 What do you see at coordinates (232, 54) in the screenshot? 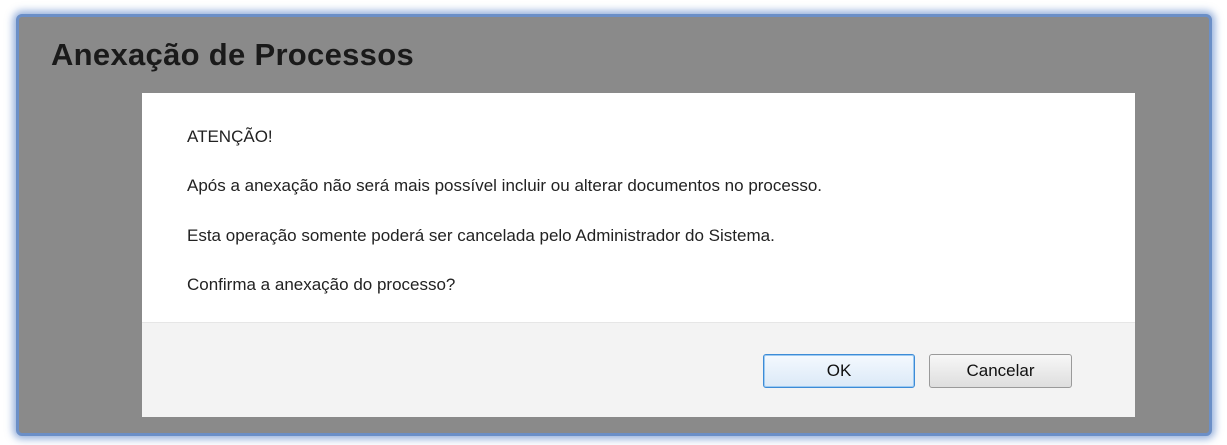
I see `page-title: Anexação de Processos` at bounding box center [232, 54].